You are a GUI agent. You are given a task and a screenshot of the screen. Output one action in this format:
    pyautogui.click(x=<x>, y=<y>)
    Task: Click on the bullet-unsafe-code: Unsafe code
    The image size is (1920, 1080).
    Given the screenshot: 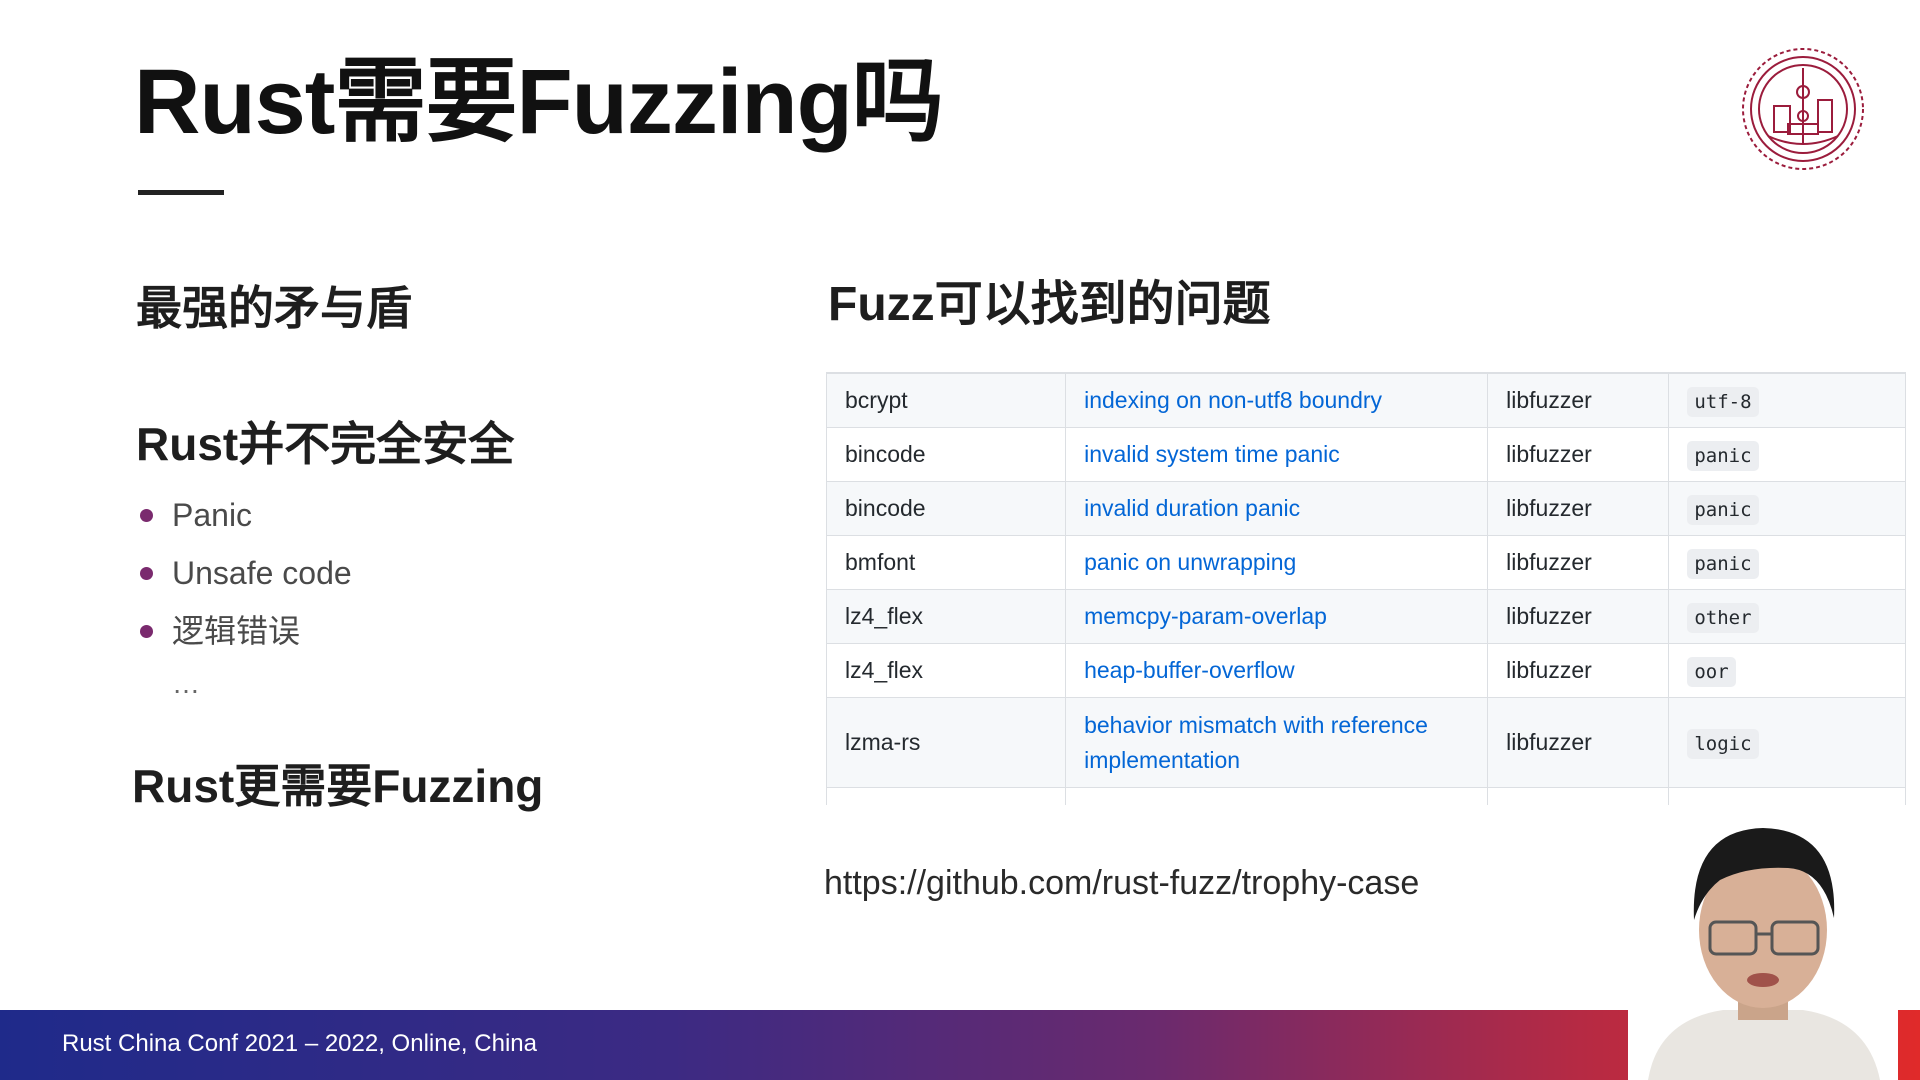 What is the action you would take?
    pyautogui.click(x=246, y=577)
    